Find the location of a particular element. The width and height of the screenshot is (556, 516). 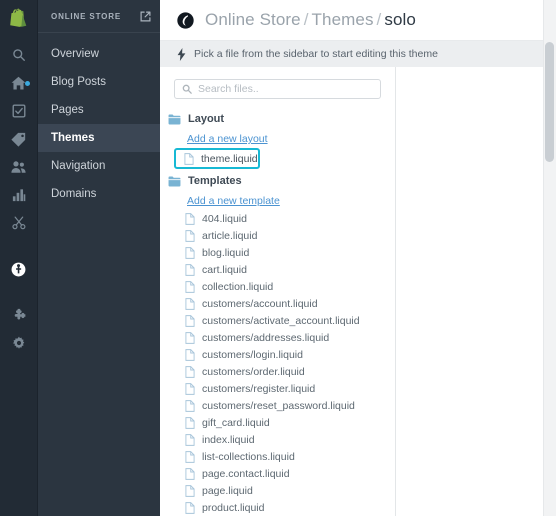

tree-group-label: Templates is located at coordinates (215, 181).